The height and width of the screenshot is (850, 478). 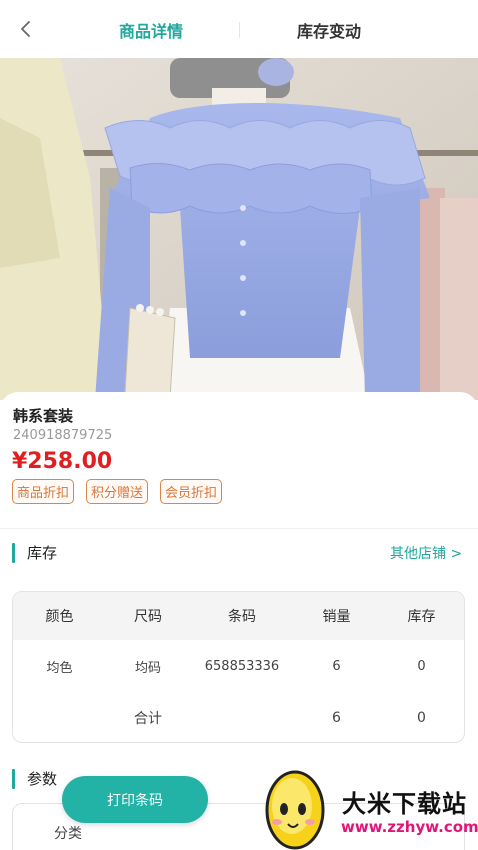 What do you see at coordinates (43, 416) in the screenshot?
I see `product-name: 韩系套装` at bounding box center [43, 416].